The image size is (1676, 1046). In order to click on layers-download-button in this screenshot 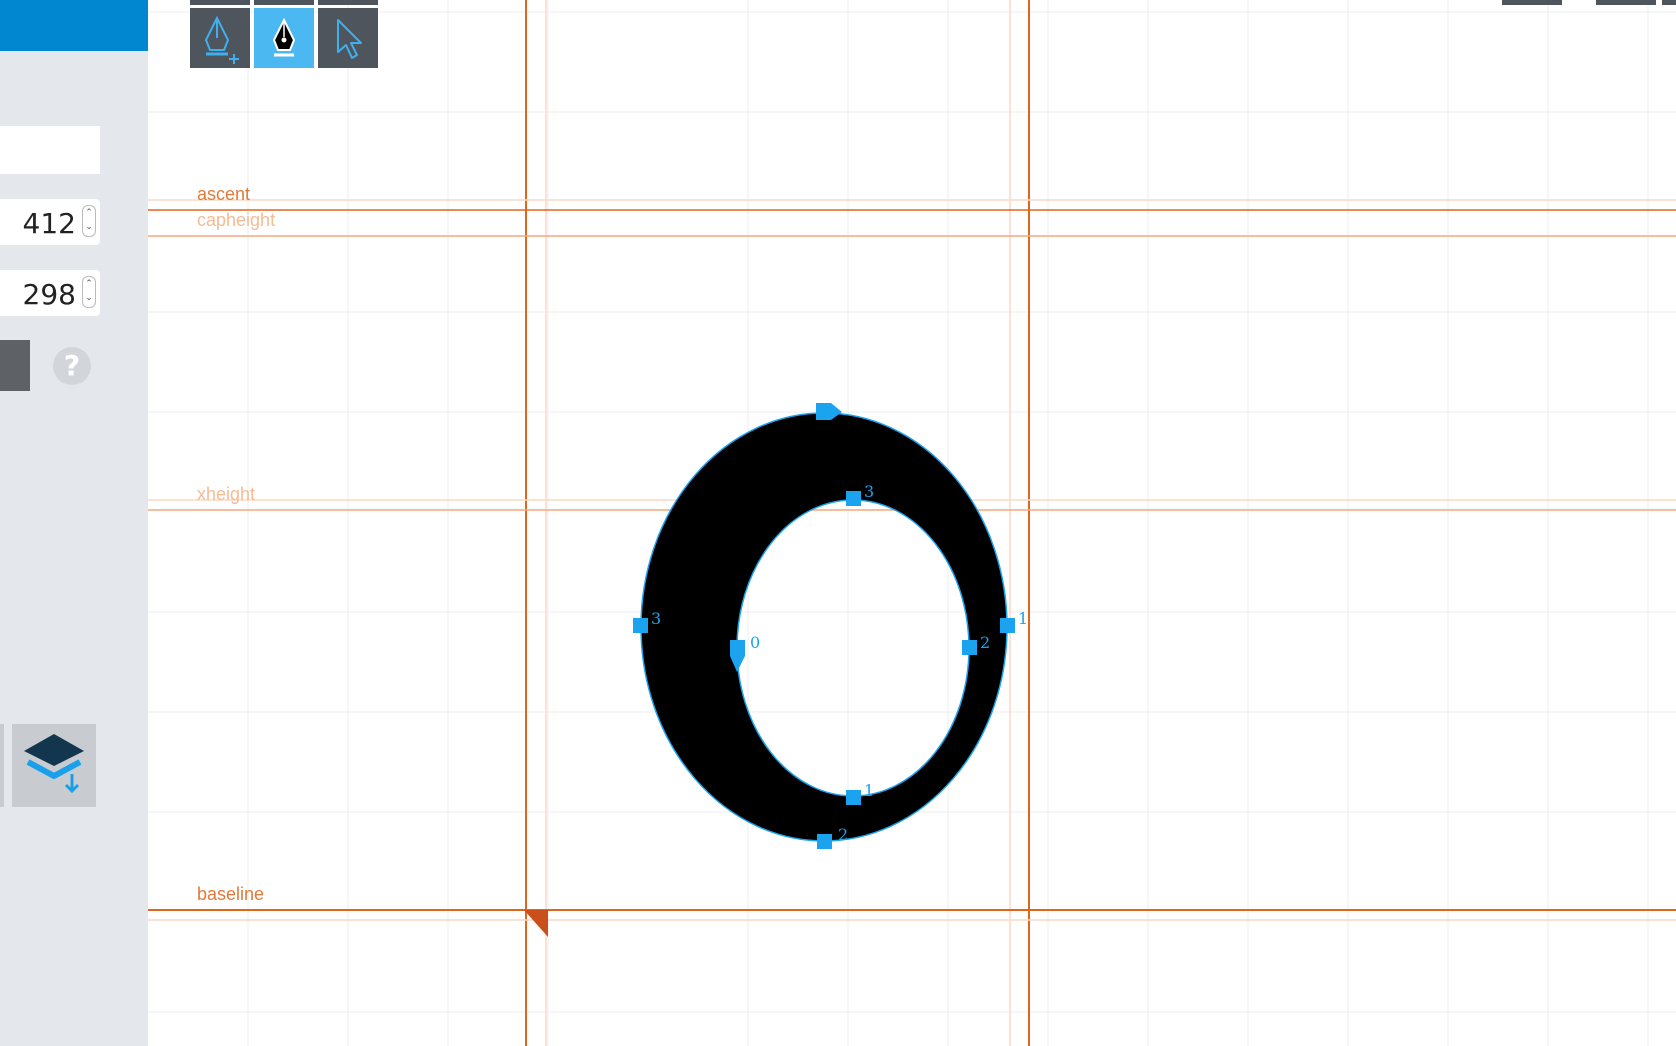, I will do `click(54, 765)`.